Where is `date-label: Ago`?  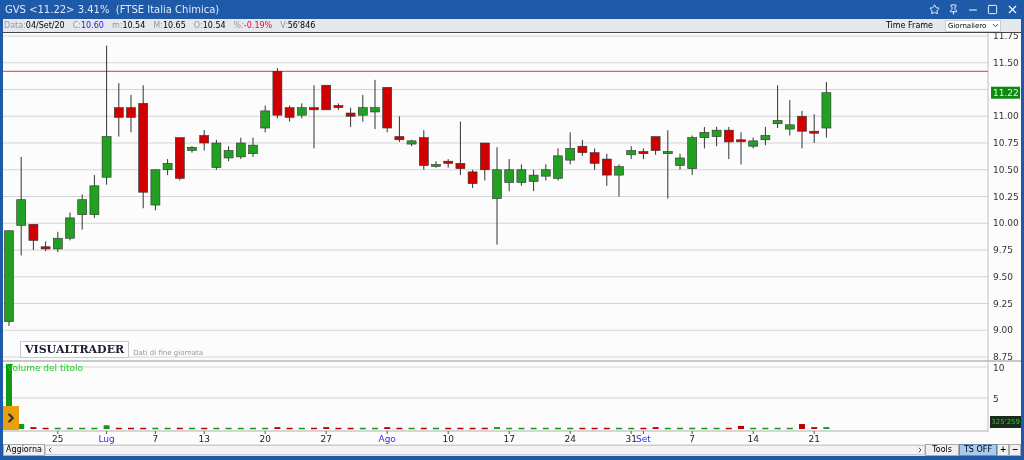 date-label: Ago is located at coordinates (387, 439).